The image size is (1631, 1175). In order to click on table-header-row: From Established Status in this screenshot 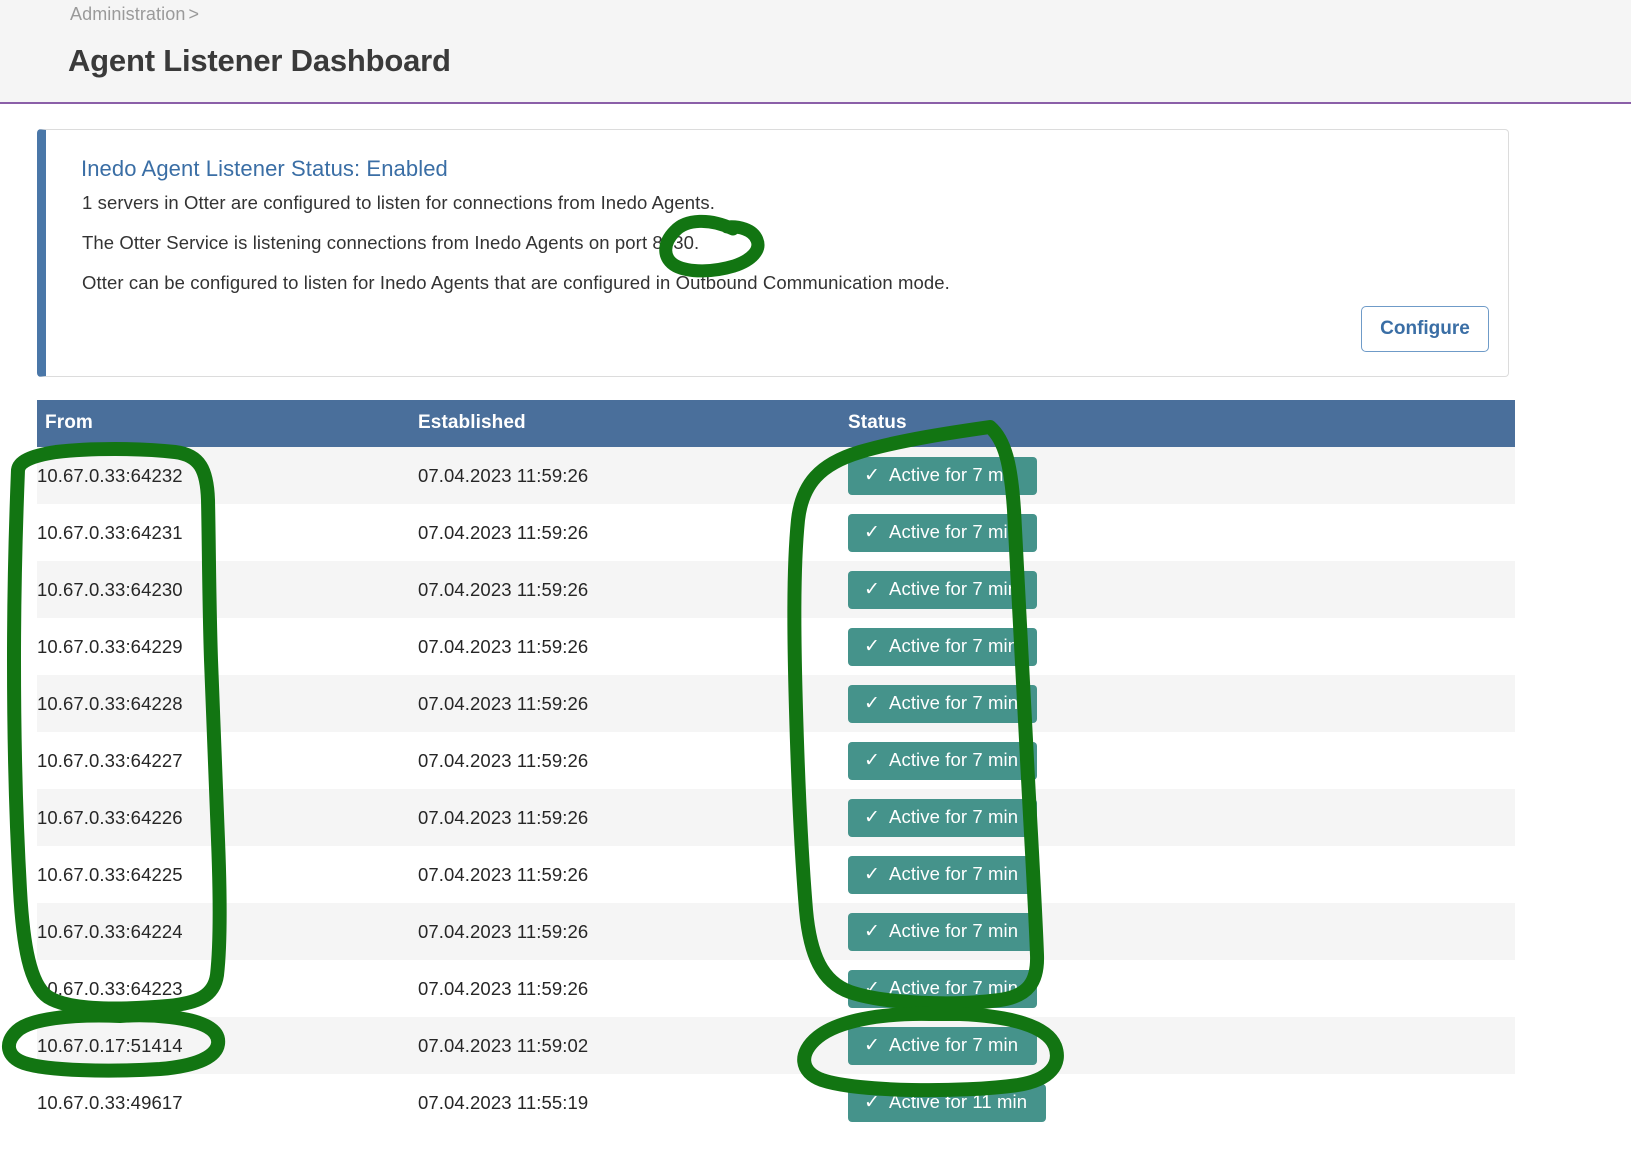, I will do `click(776, 423)`.